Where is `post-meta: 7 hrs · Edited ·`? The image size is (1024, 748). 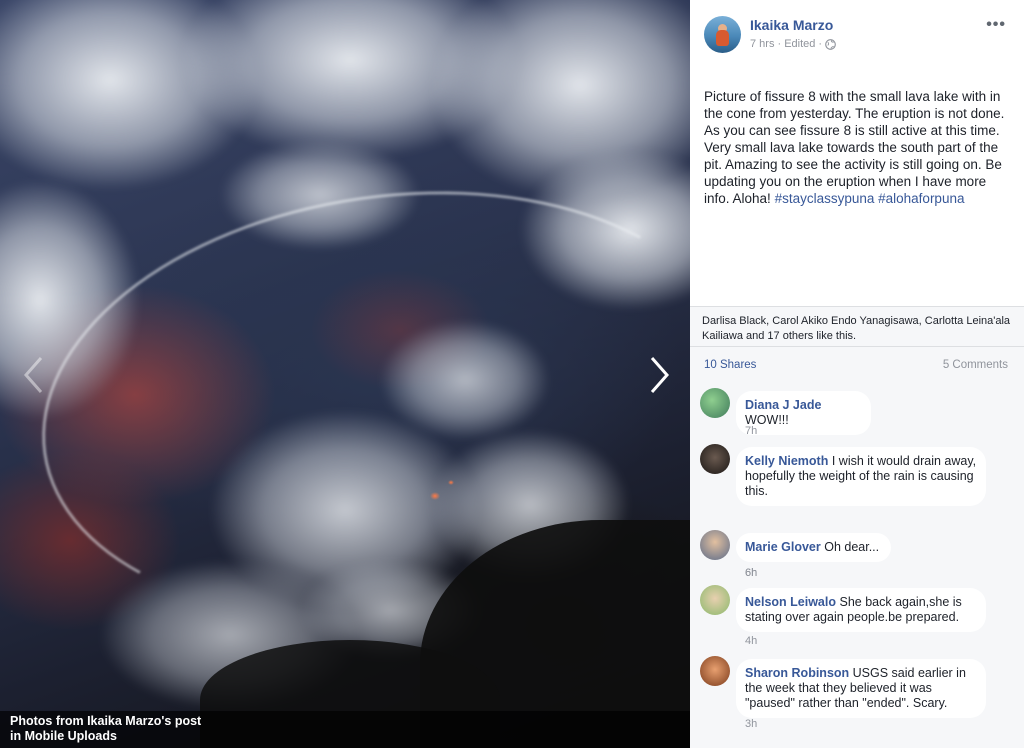
post-meta: 7 hrs · Edited · is located at coordinates (793, 44).